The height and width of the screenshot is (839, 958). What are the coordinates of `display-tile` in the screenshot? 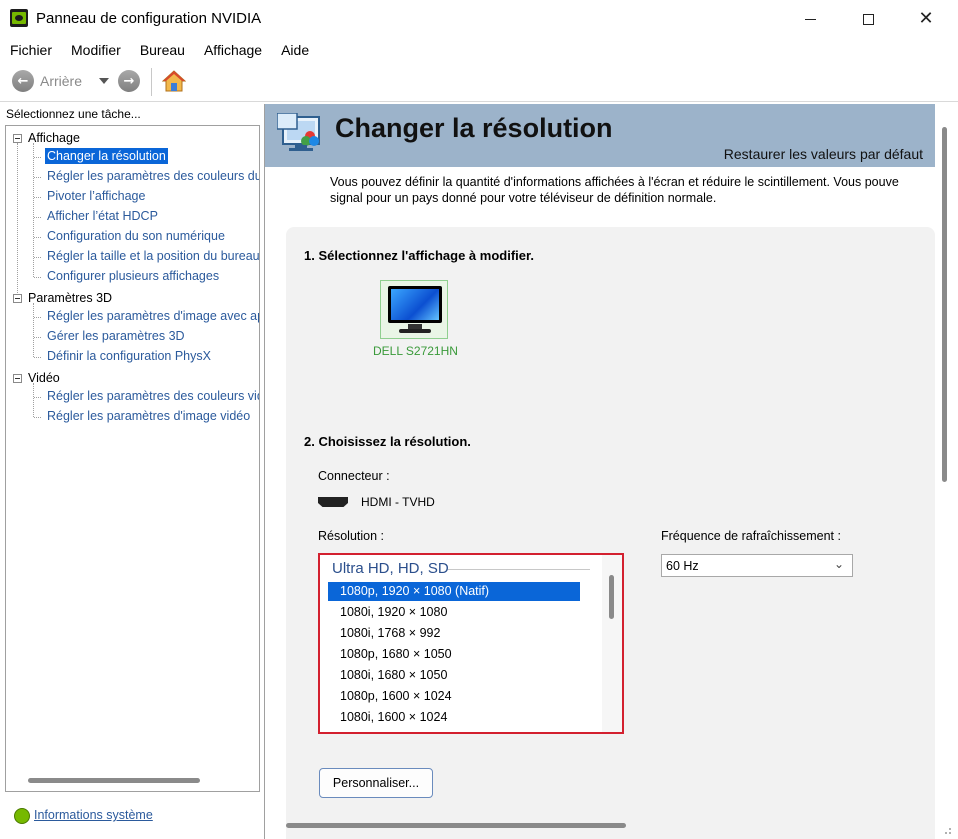 It's located at (414, 309).